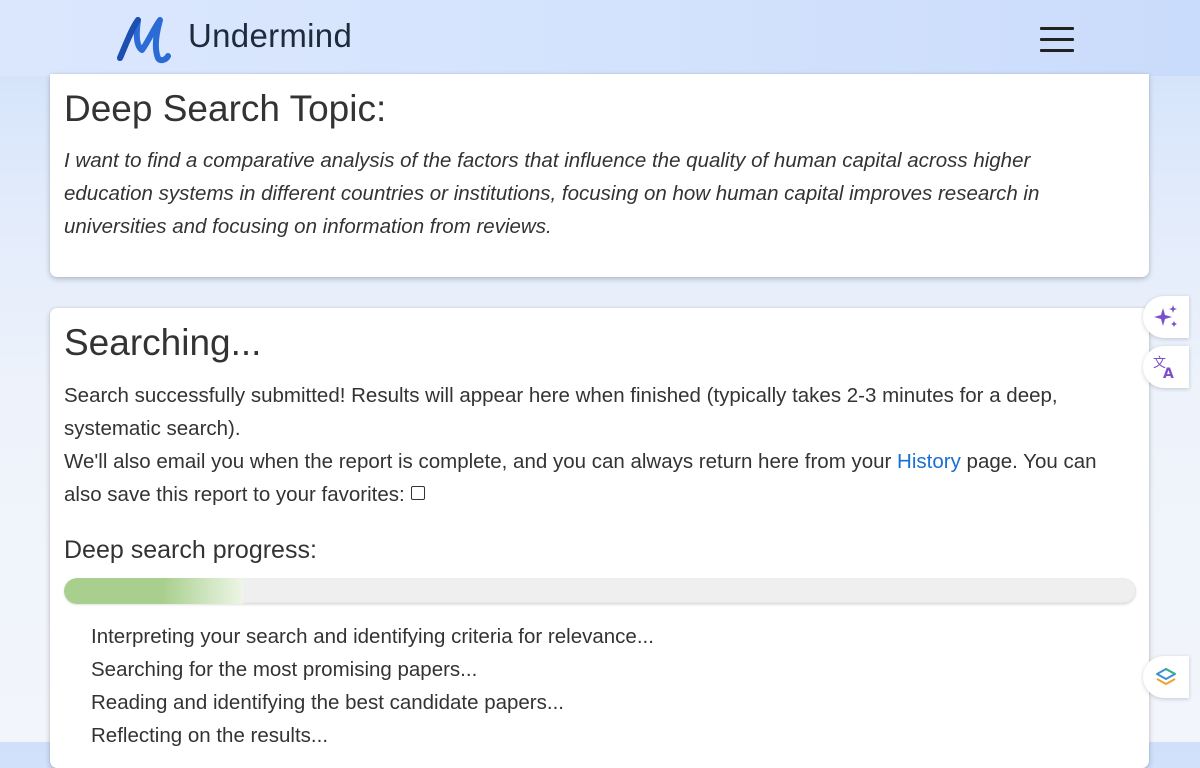 The height and width of the screenshot is (768, 1200). What do you see at coordinates (270, 36) in the screenshot?
I see `brand-name: Undermind` at bounding box center [270, 36].